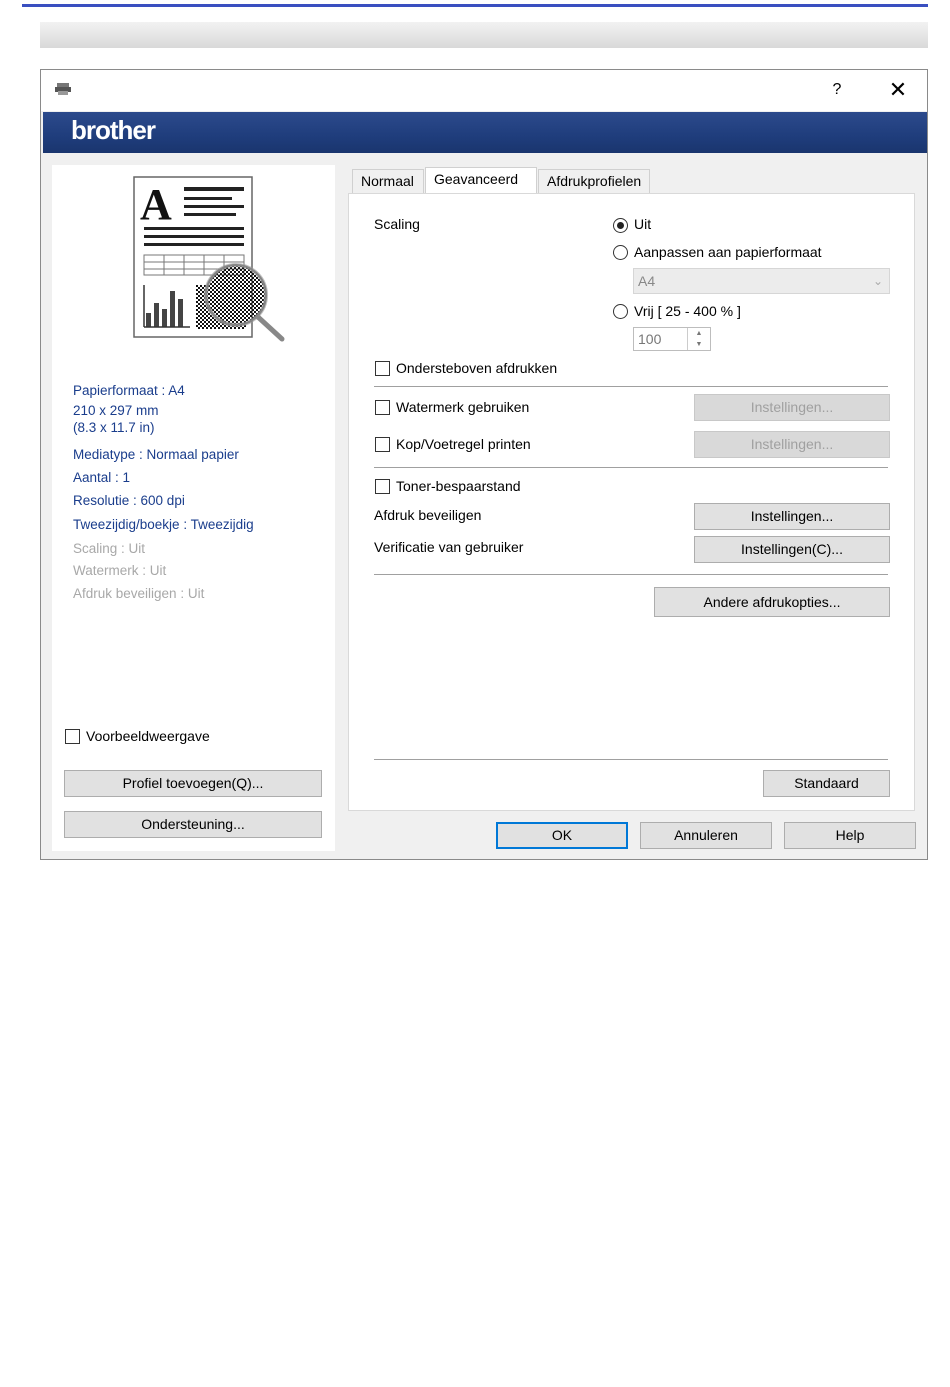 The width and height of the screenshot is (950, 1387). I want to click on upside-down-label: Ondersteboven afdrukken, so click(477, 368).